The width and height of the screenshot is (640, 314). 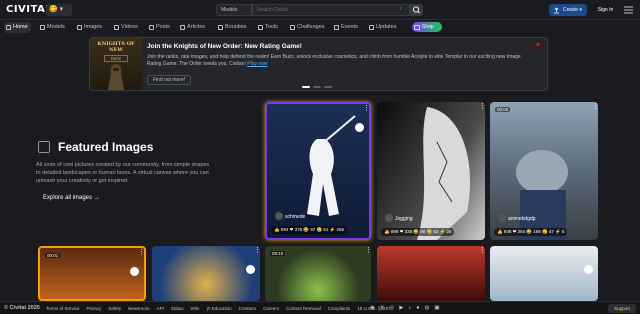 I want to click on nav-bounties: Bounties, so click(x=232, y=27).